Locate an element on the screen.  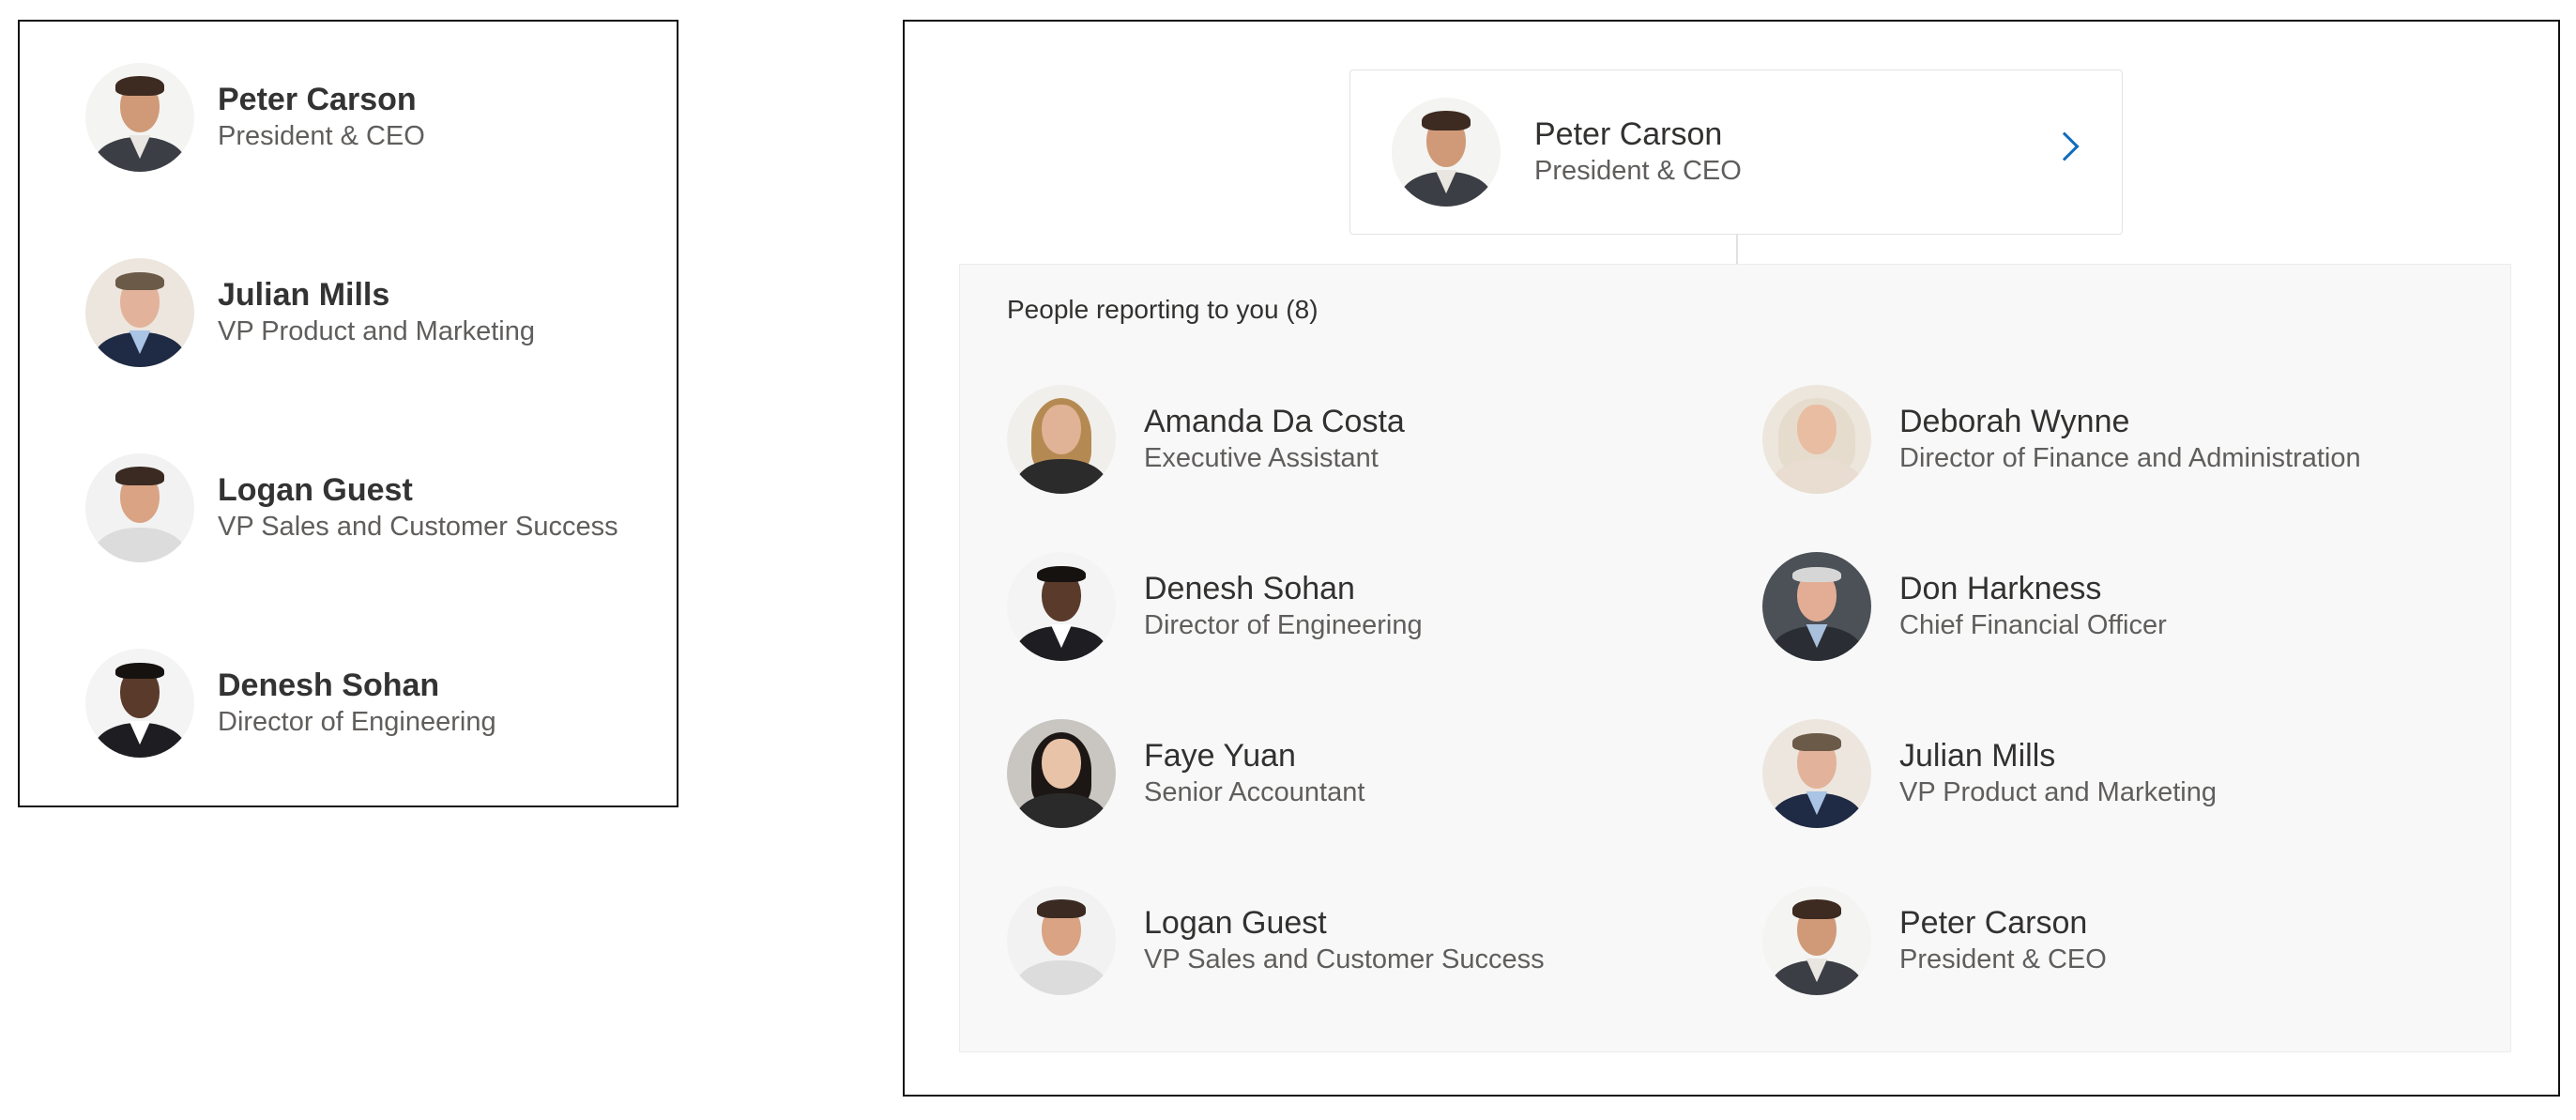
manager-title: President & CEO is located at coordinates (1638, 171).